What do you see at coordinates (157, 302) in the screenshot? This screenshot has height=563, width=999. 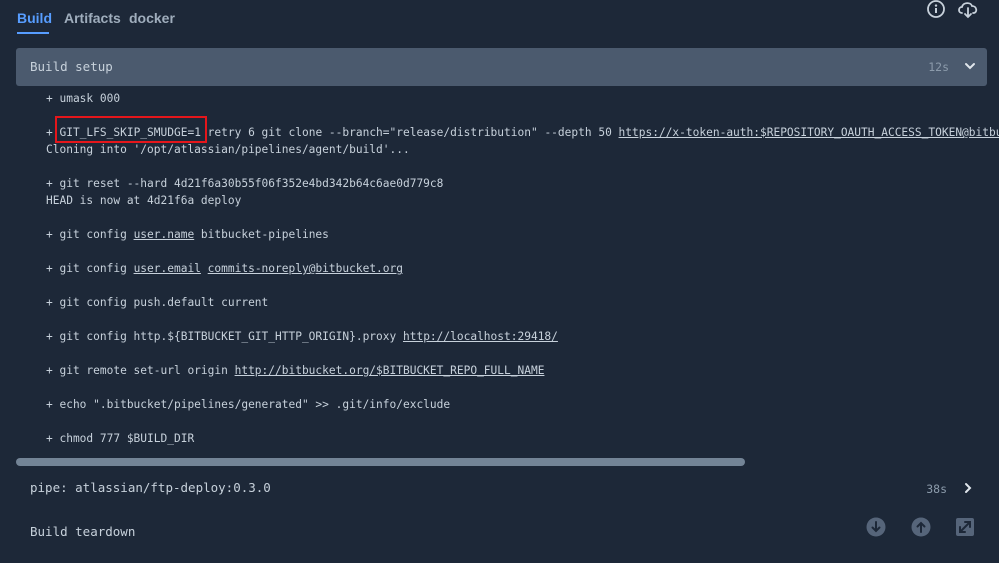 I see `log-line: + git config push.default current` at bounding box center [157, 302].